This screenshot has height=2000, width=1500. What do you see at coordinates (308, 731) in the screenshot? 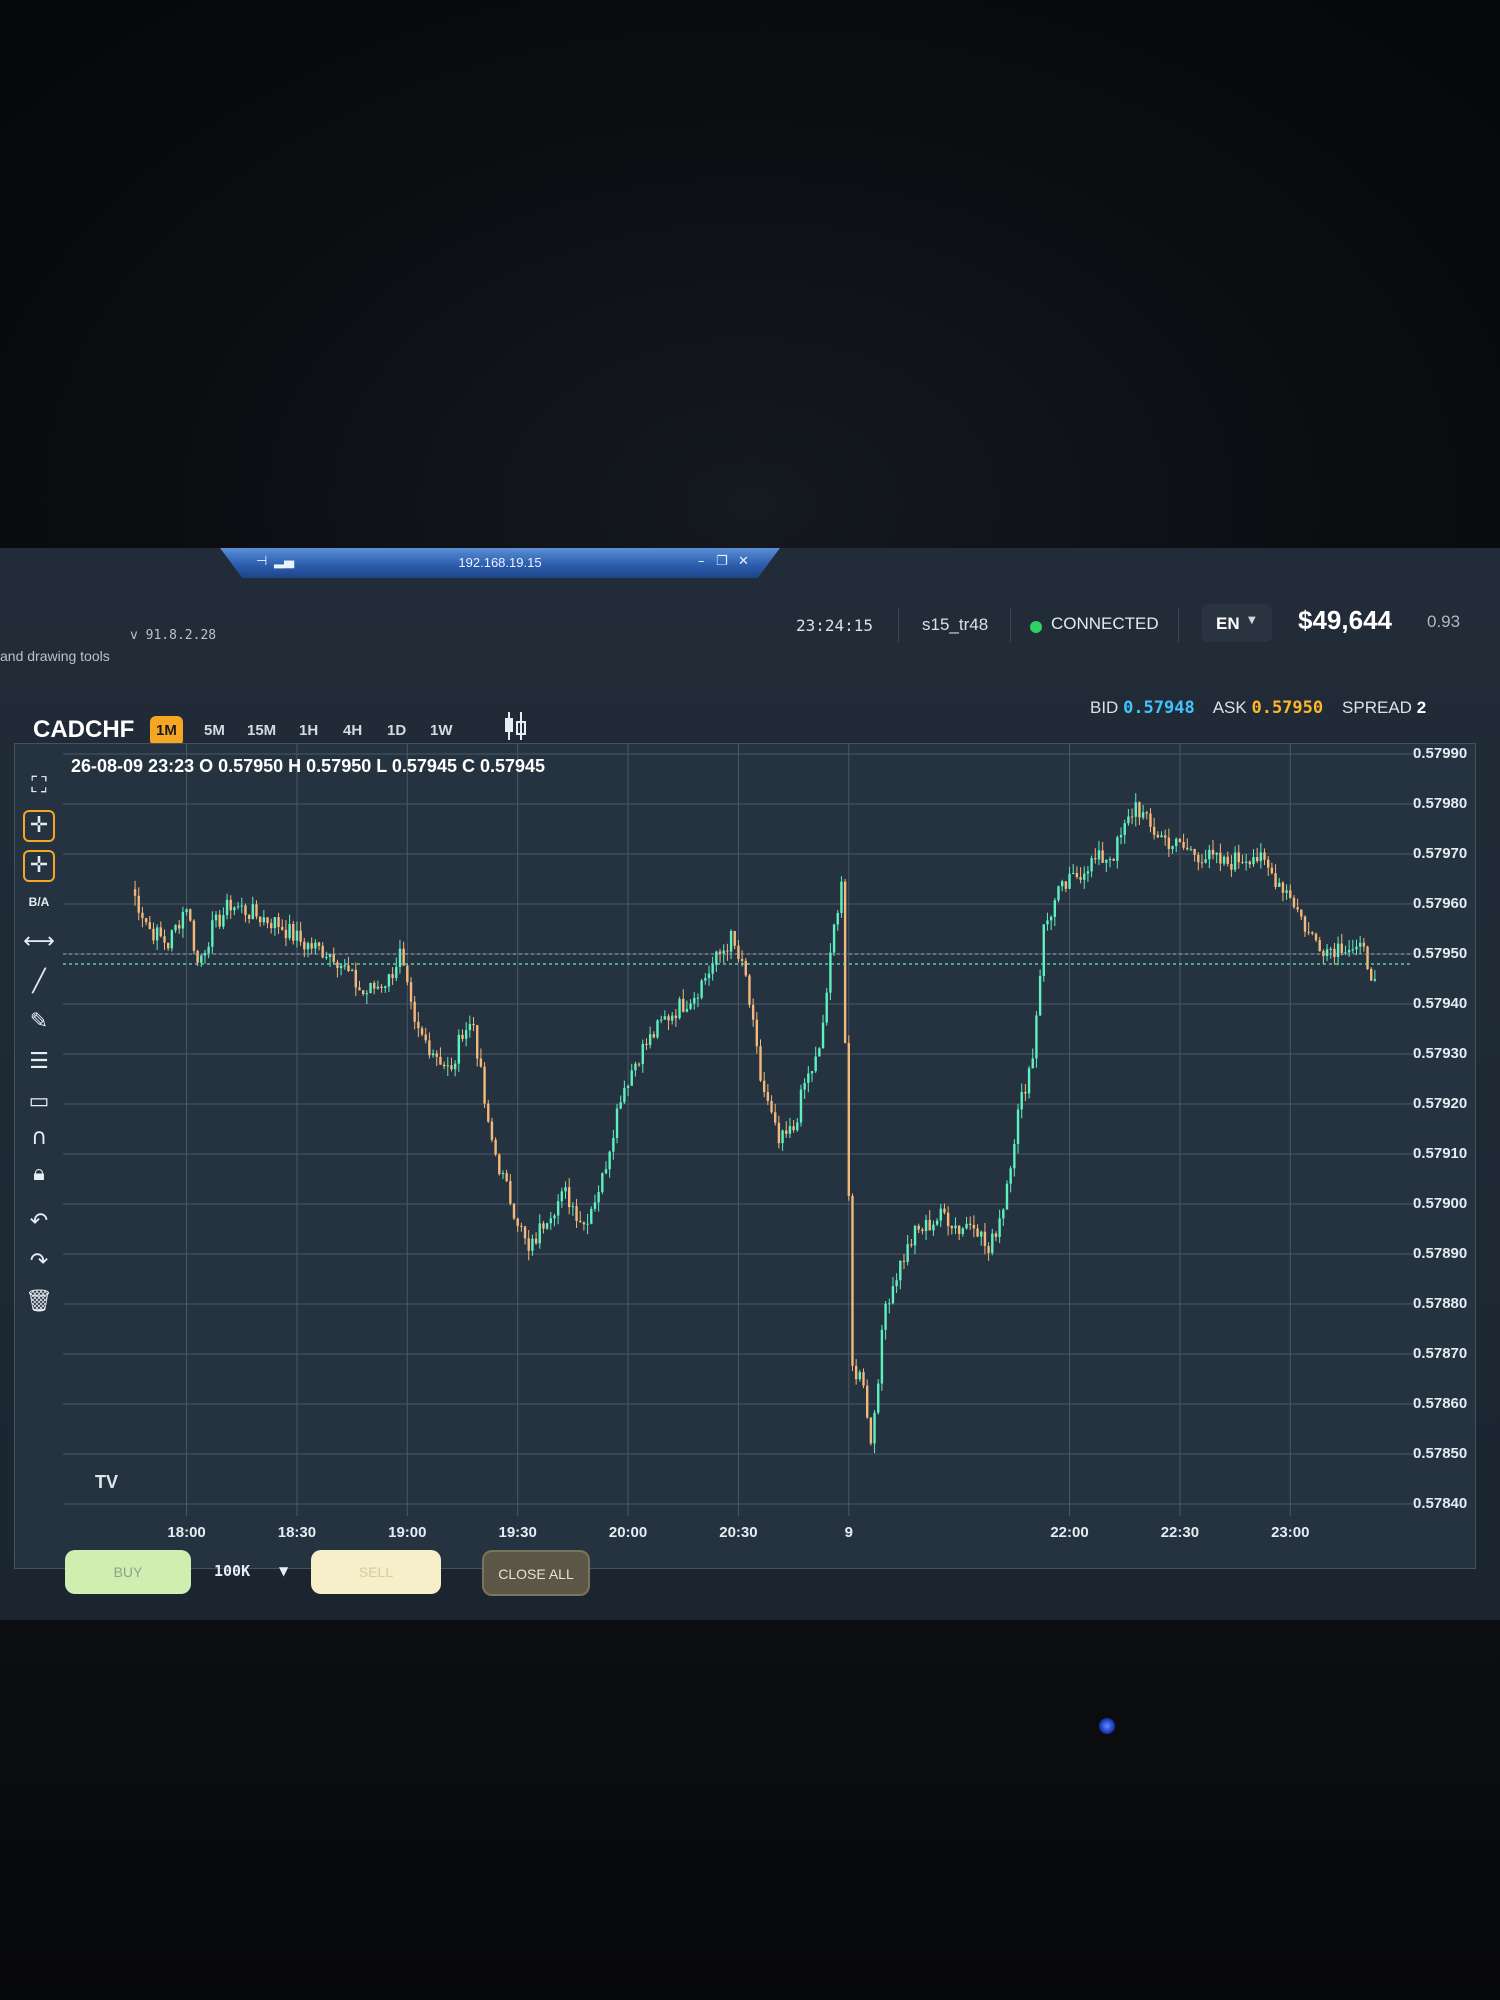
I see `timeframe-1h: 1H` at bounding box center [308, 731].